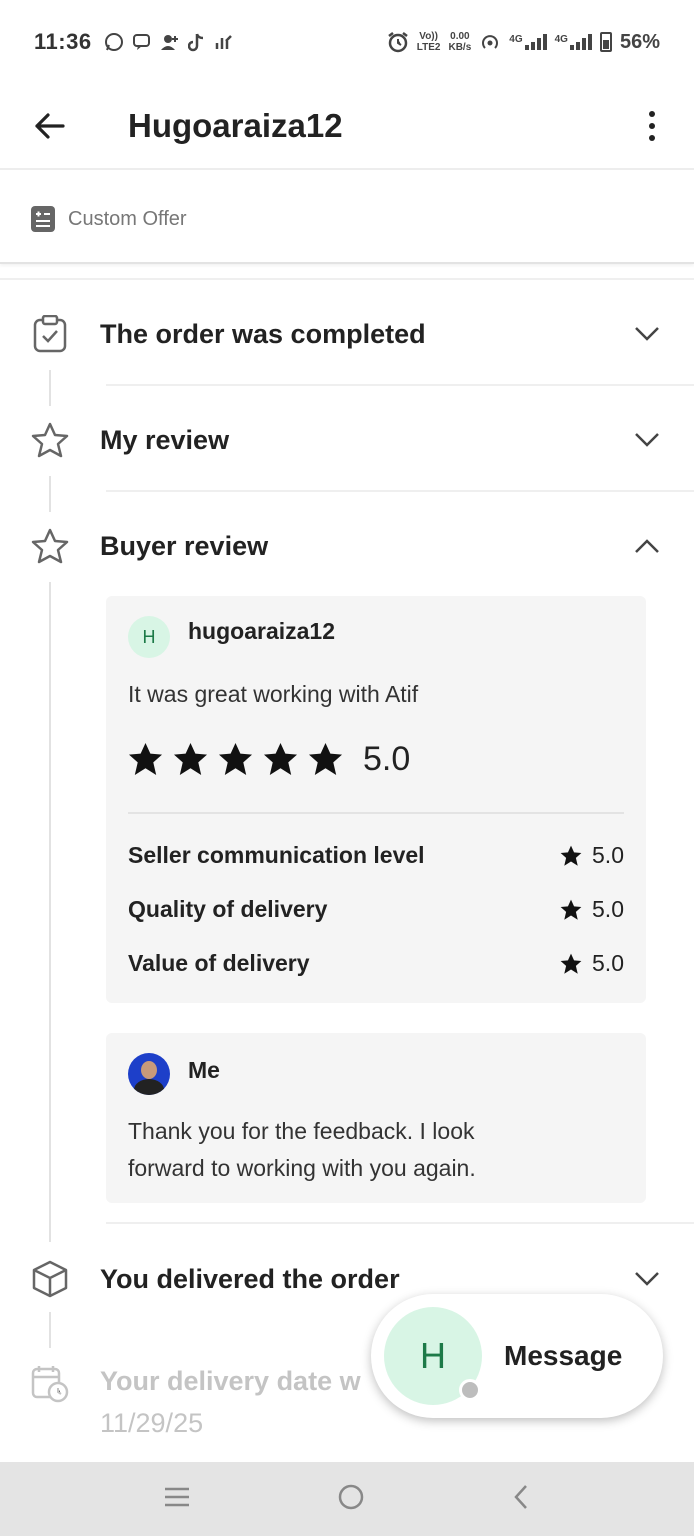  I want to click on rating-label: Quality of delivery, so click(228, 909).